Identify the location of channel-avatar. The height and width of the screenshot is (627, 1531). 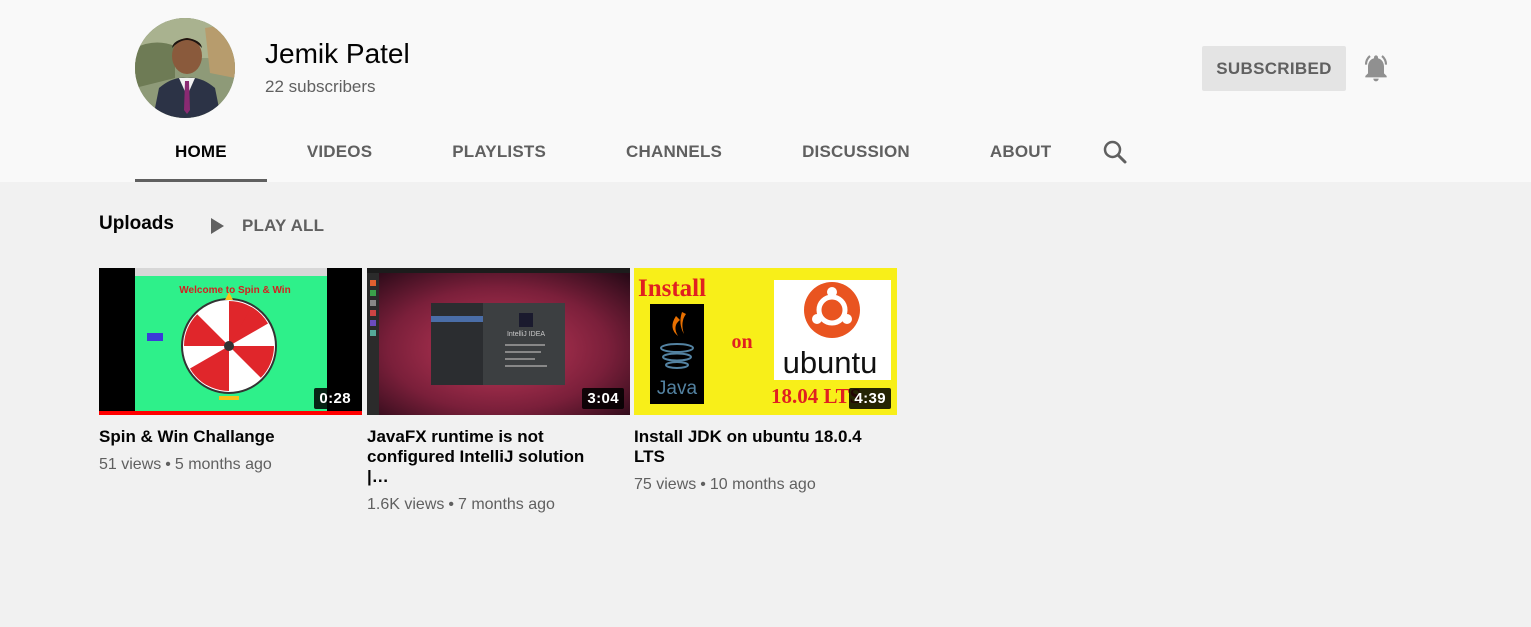
(185, 68).